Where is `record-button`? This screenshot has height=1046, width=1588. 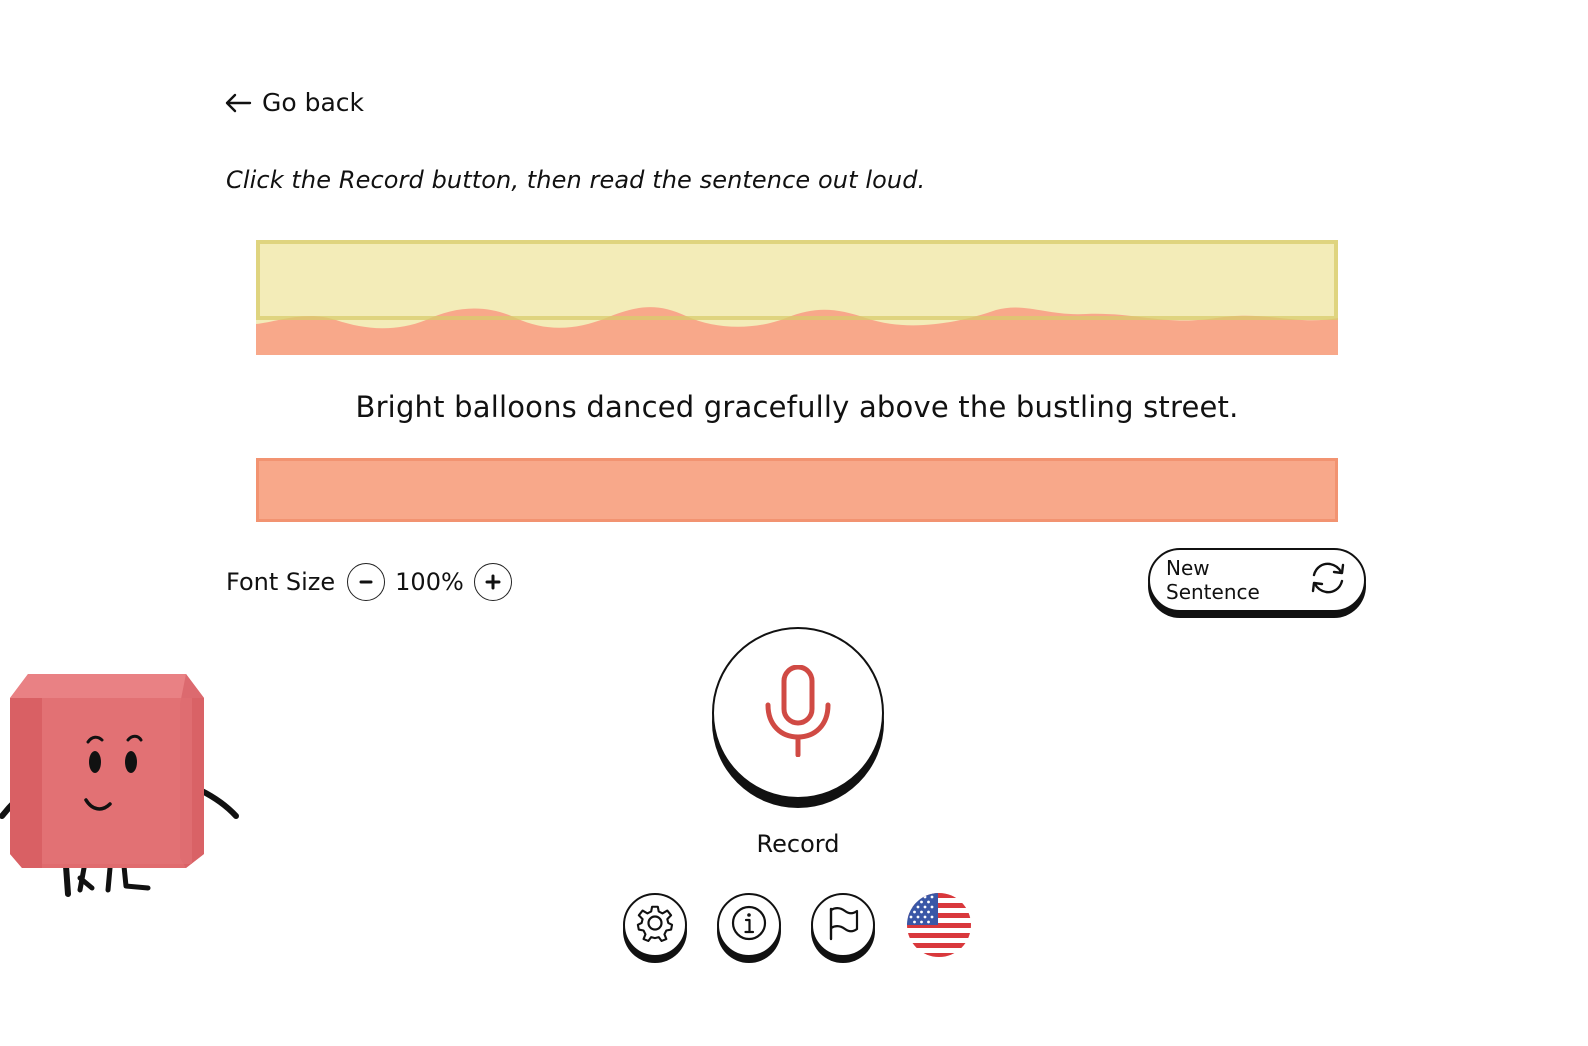 record-button is located at coordinates (798, 713).